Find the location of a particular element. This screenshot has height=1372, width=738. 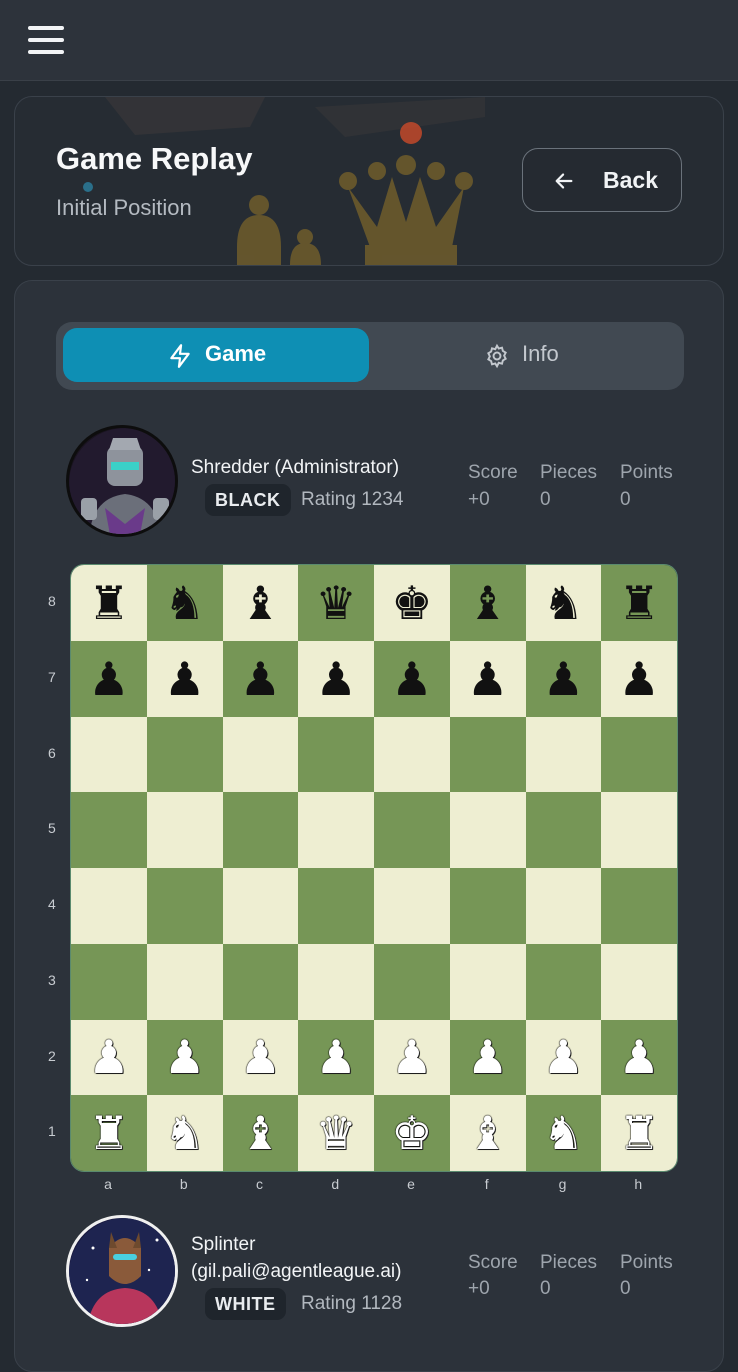

hamburger-menu-icon is located at coordinates (47, 40).